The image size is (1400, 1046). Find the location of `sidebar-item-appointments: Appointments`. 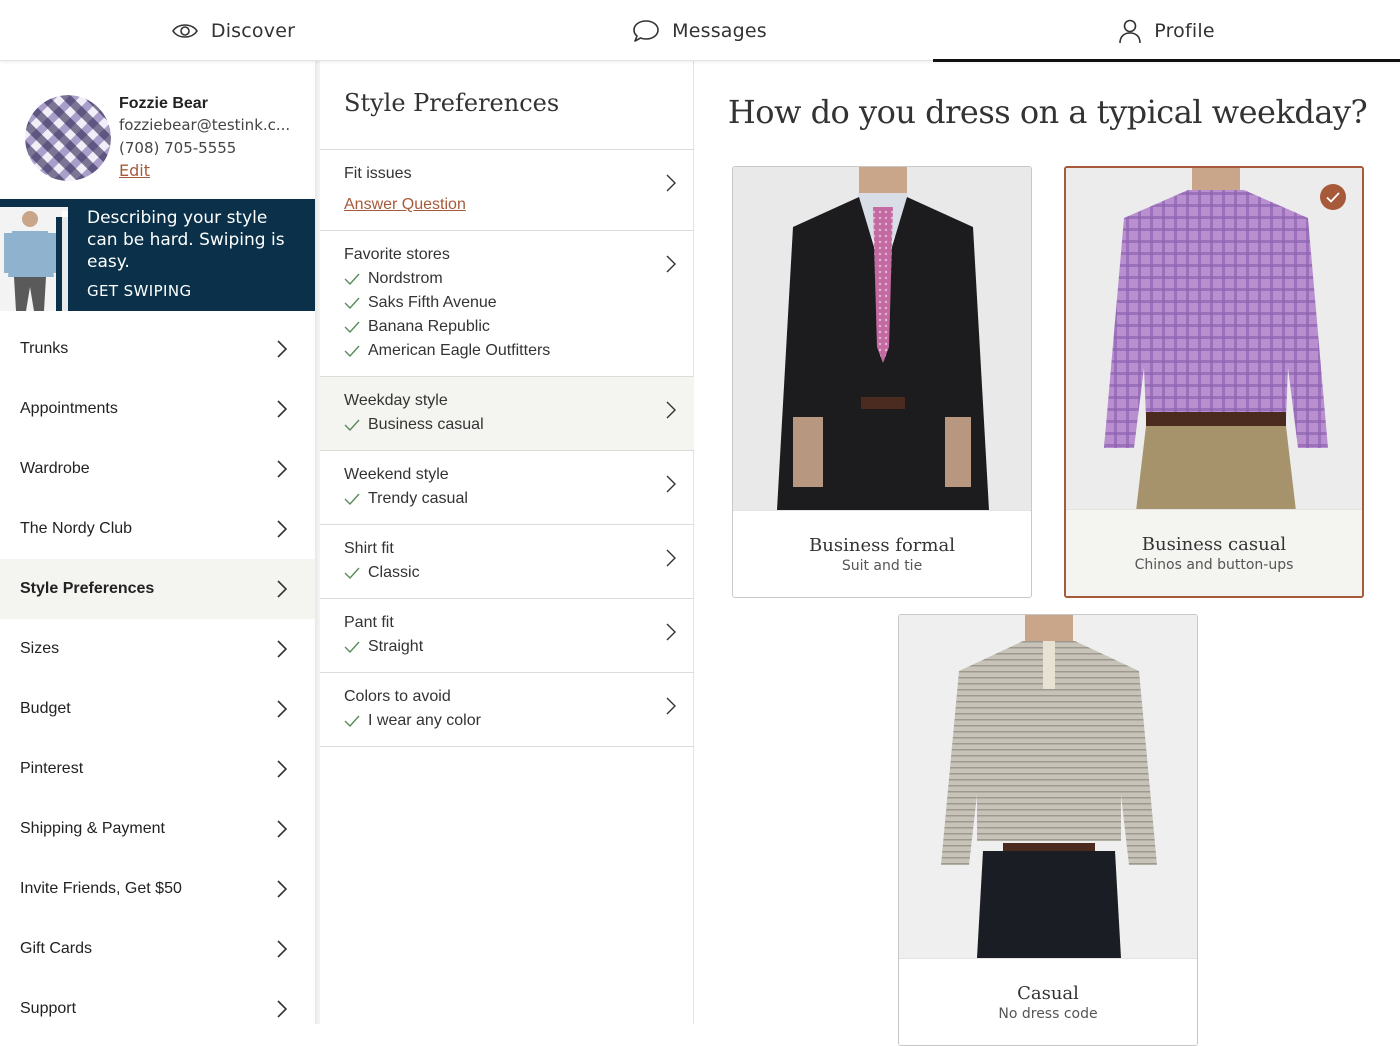

sidebar-item-appointments: Appointments is located at coordinates (157, 409).